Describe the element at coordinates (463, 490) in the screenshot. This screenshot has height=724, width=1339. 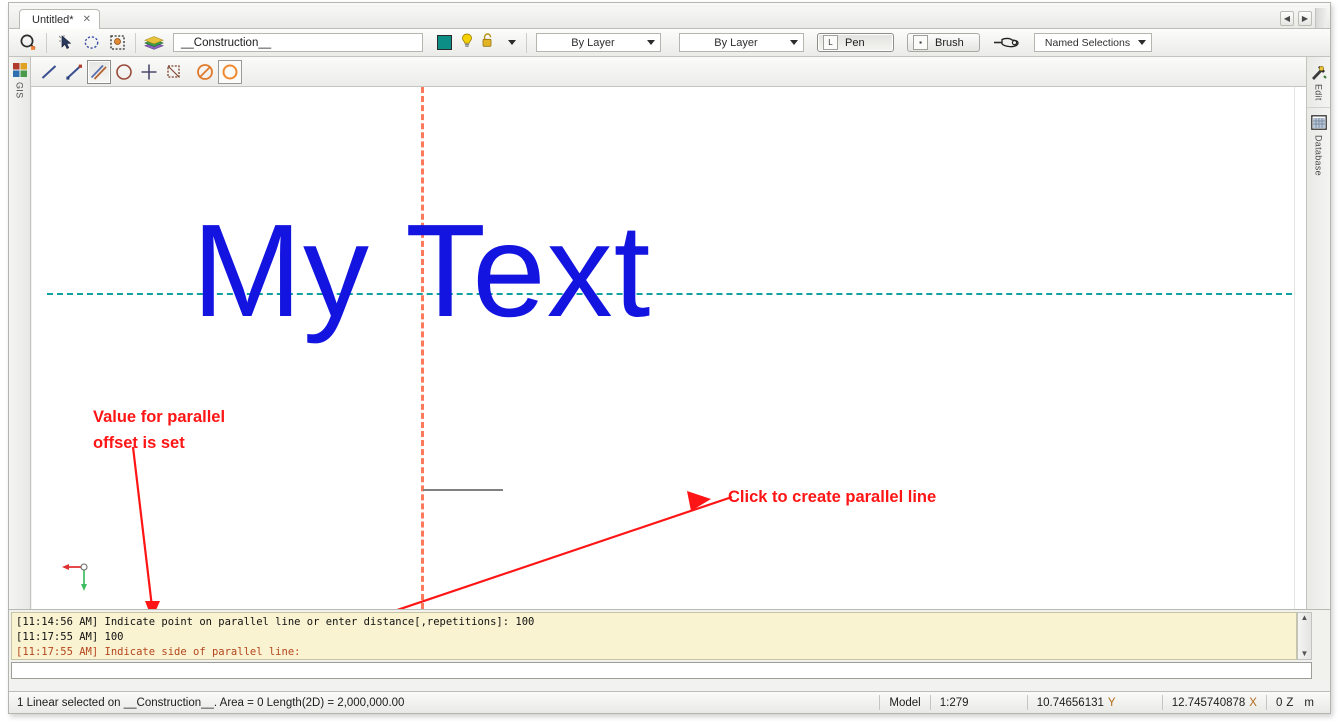
I see `selected-line-segment` at that location.